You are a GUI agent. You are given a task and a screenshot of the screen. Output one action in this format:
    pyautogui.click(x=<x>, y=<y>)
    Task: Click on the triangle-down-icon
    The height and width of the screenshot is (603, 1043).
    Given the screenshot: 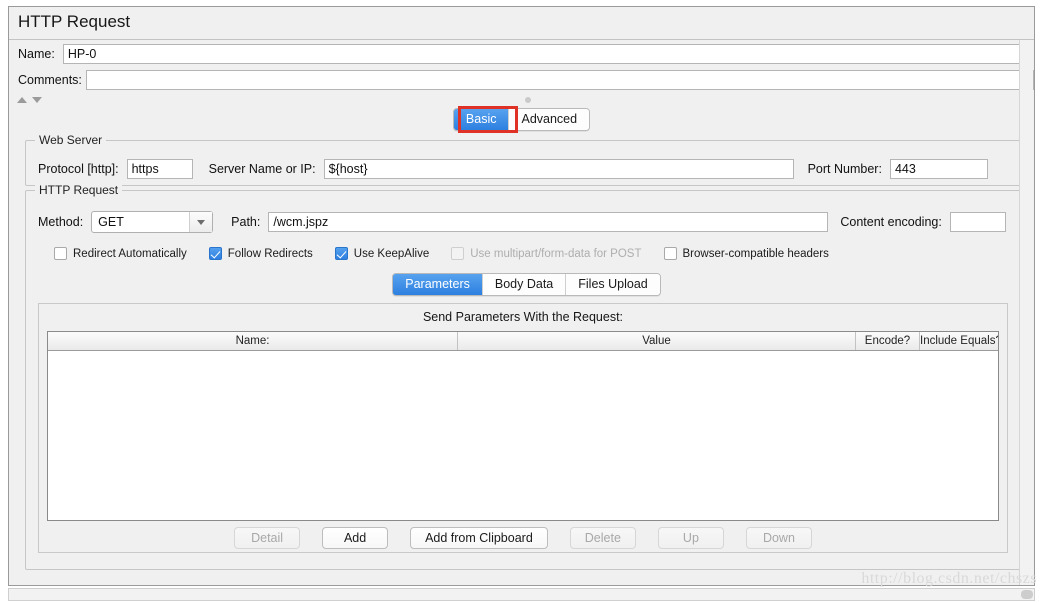 What is the action you would take?
    pyautogui.click(x=37, y=99)
    